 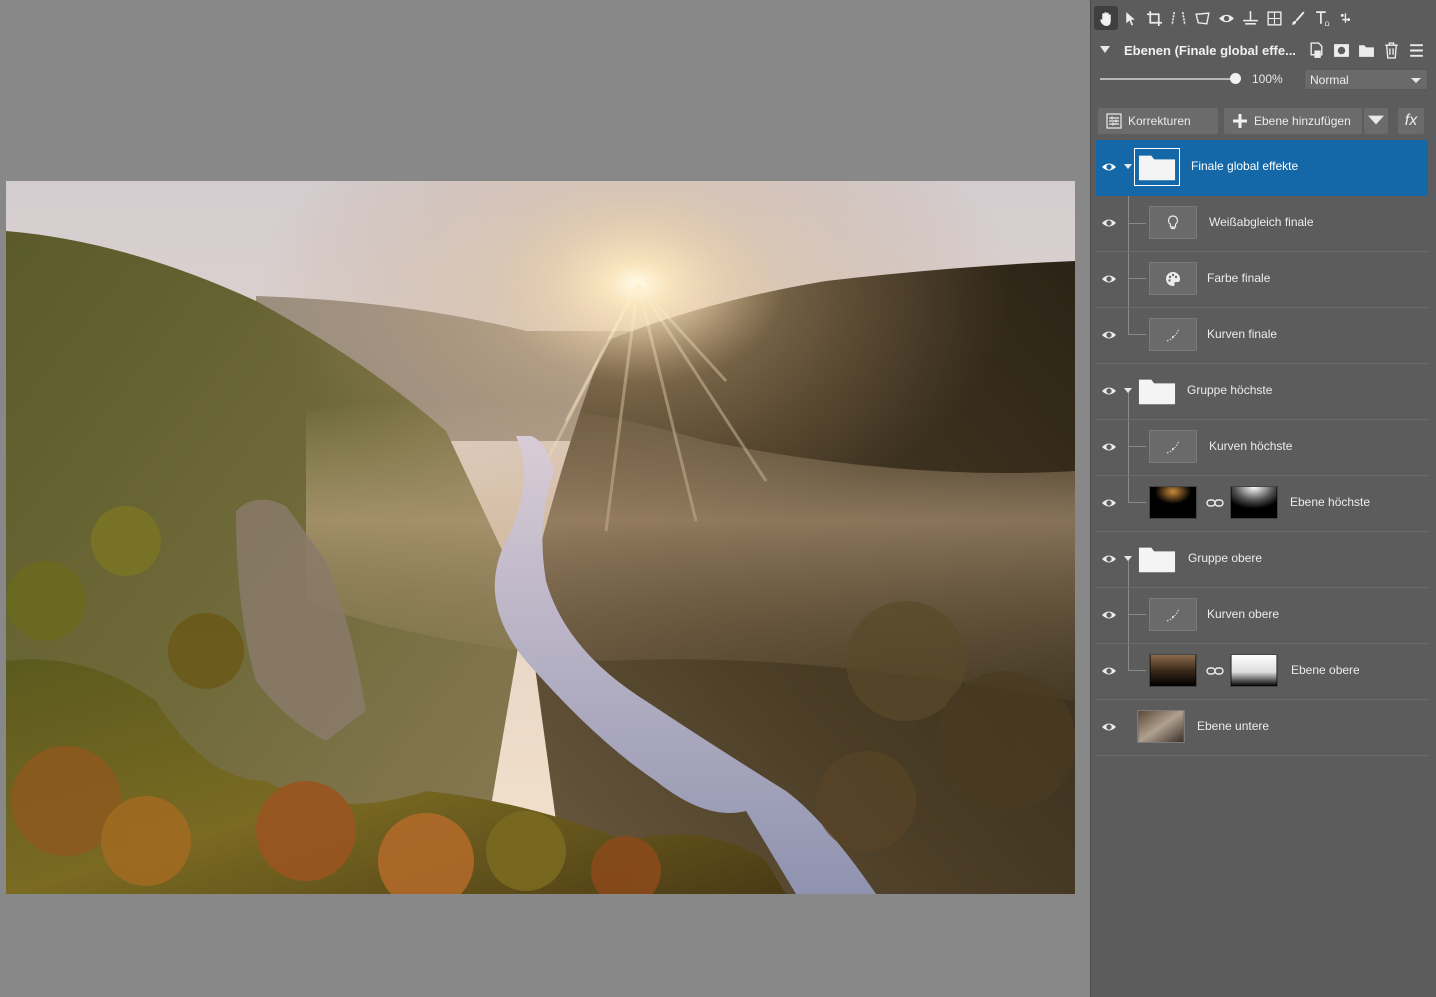 I want to click on transform-tool-button, so click(x=1202, y=18).